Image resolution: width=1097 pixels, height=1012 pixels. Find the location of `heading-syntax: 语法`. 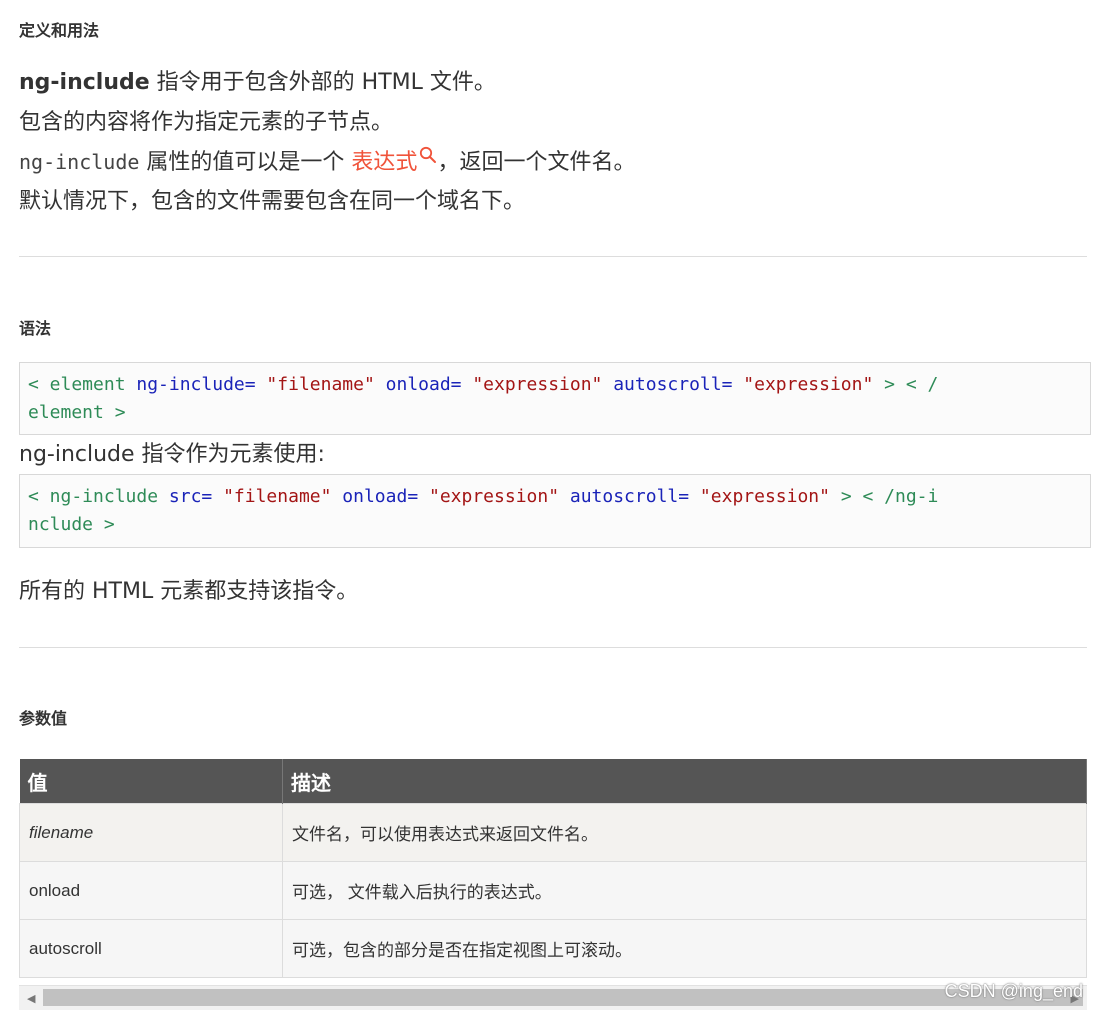

heading-syntax: 语法 is located at coordinates (35, 328).